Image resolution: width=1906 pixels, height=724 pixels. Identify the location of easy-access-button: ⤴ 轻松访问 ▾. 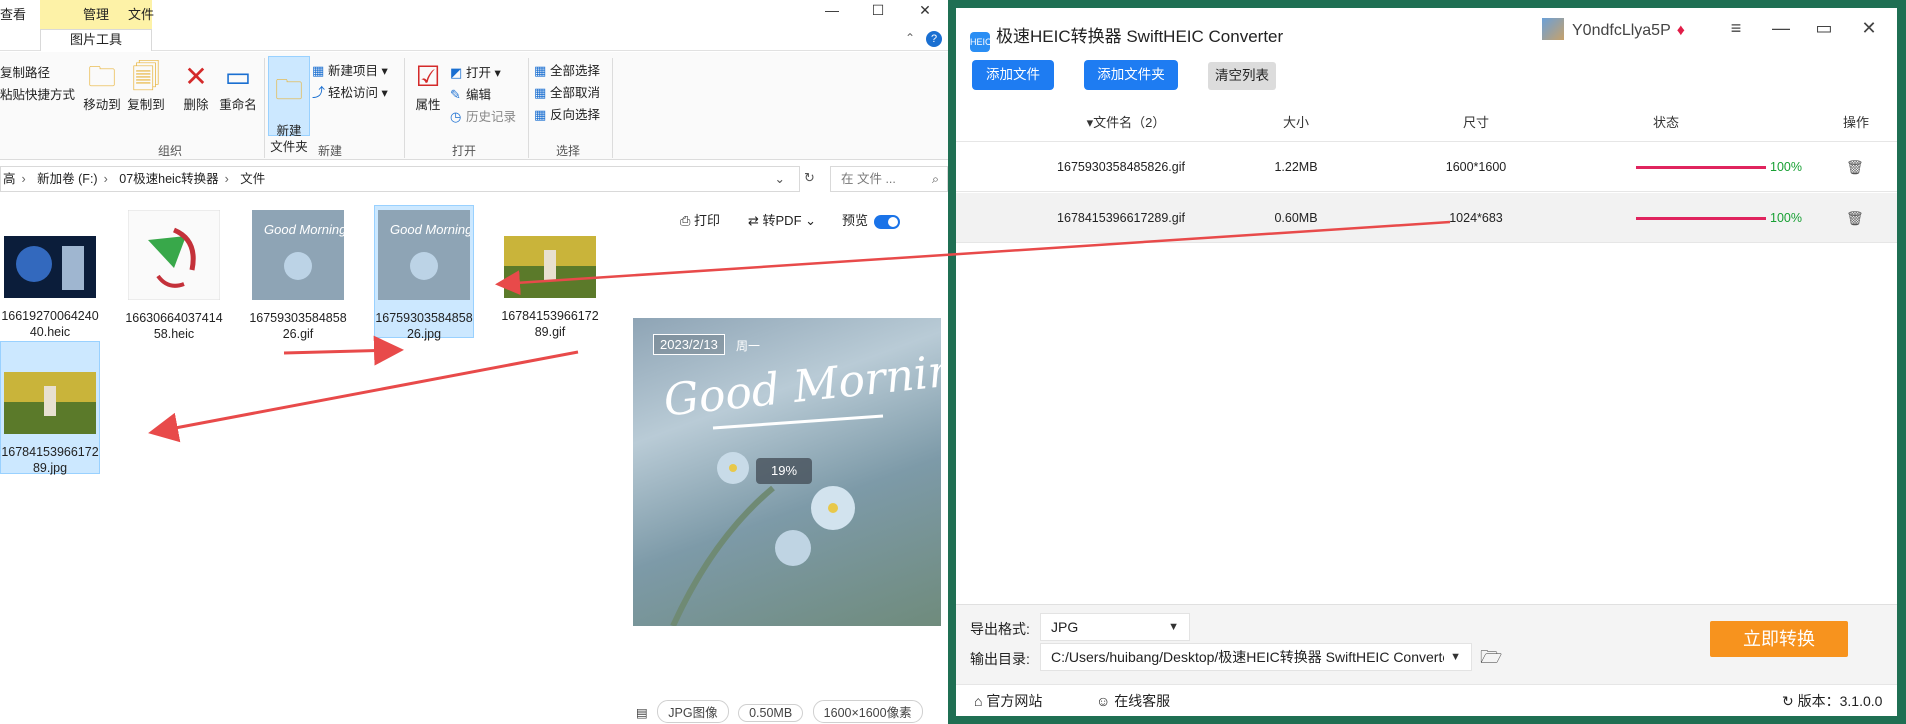
(350, 91).